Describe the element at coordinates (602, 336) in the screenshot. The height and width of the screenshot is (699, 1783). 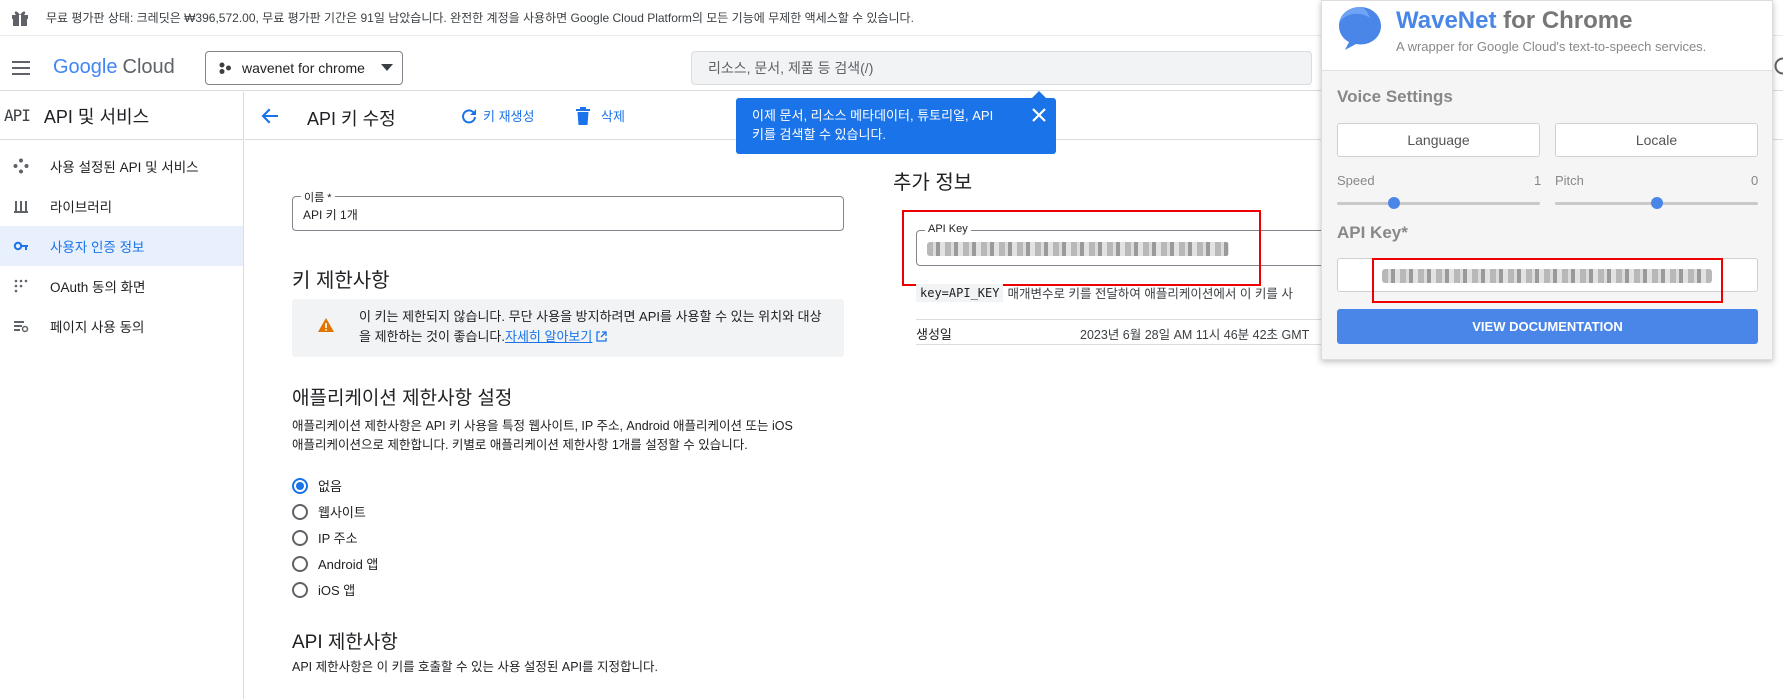
I see `external-link-icon` at that location.